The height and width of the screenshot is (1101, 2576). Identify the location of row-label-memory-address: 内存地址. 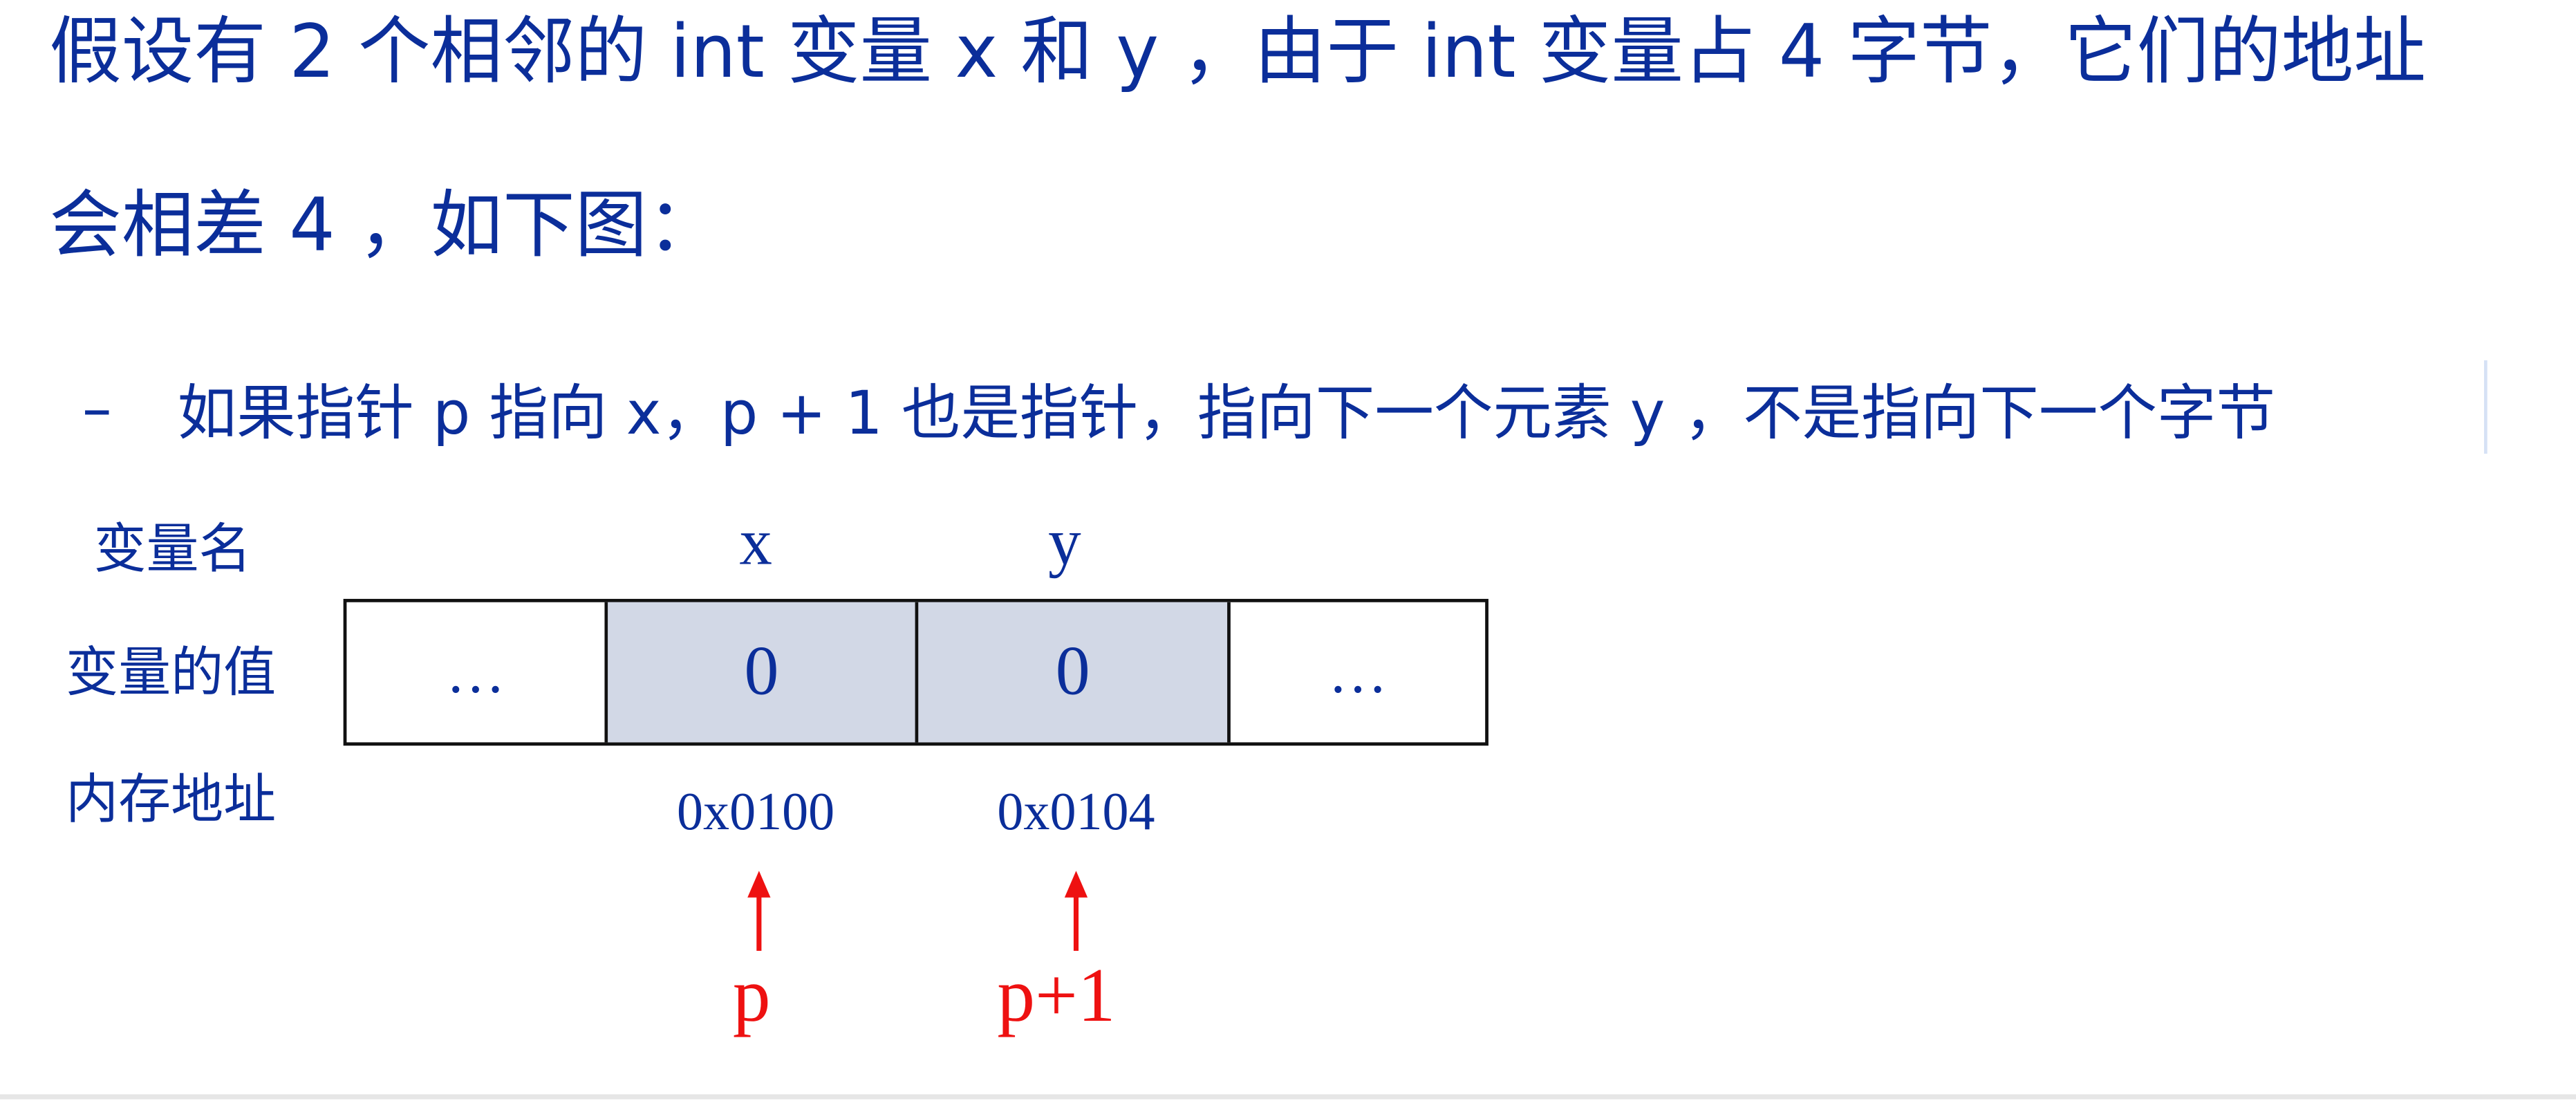
(171, 799).